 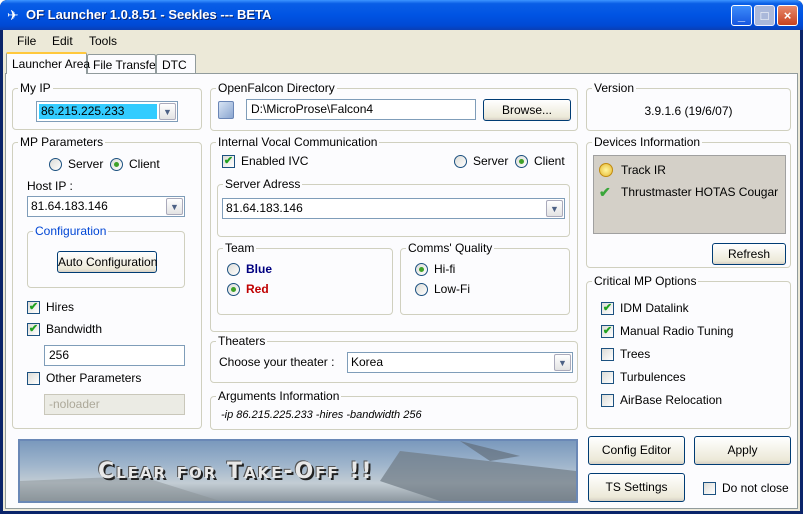 I want to click on takeoff-banner: Clear for Take-Off !!, so click(x=298, y=471).